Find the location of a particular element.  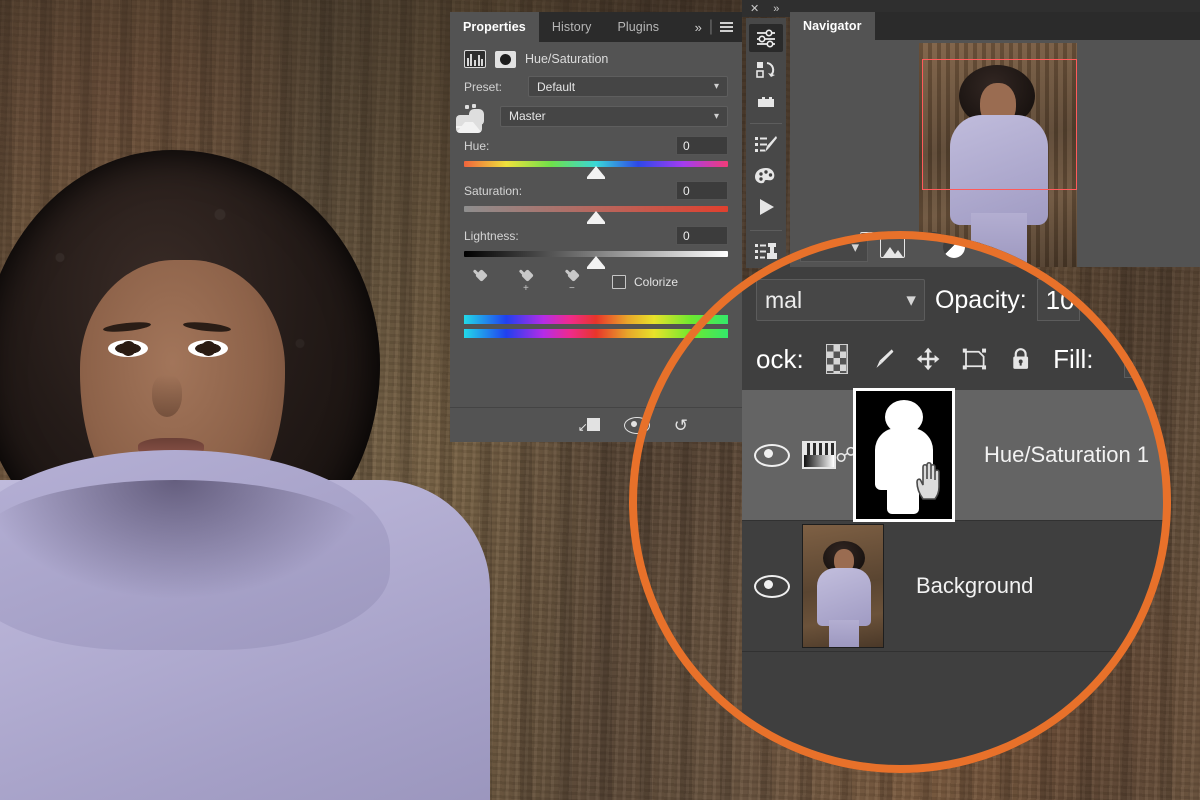

opacity-slider-track-magnified is located at coordinates (1118, 300).